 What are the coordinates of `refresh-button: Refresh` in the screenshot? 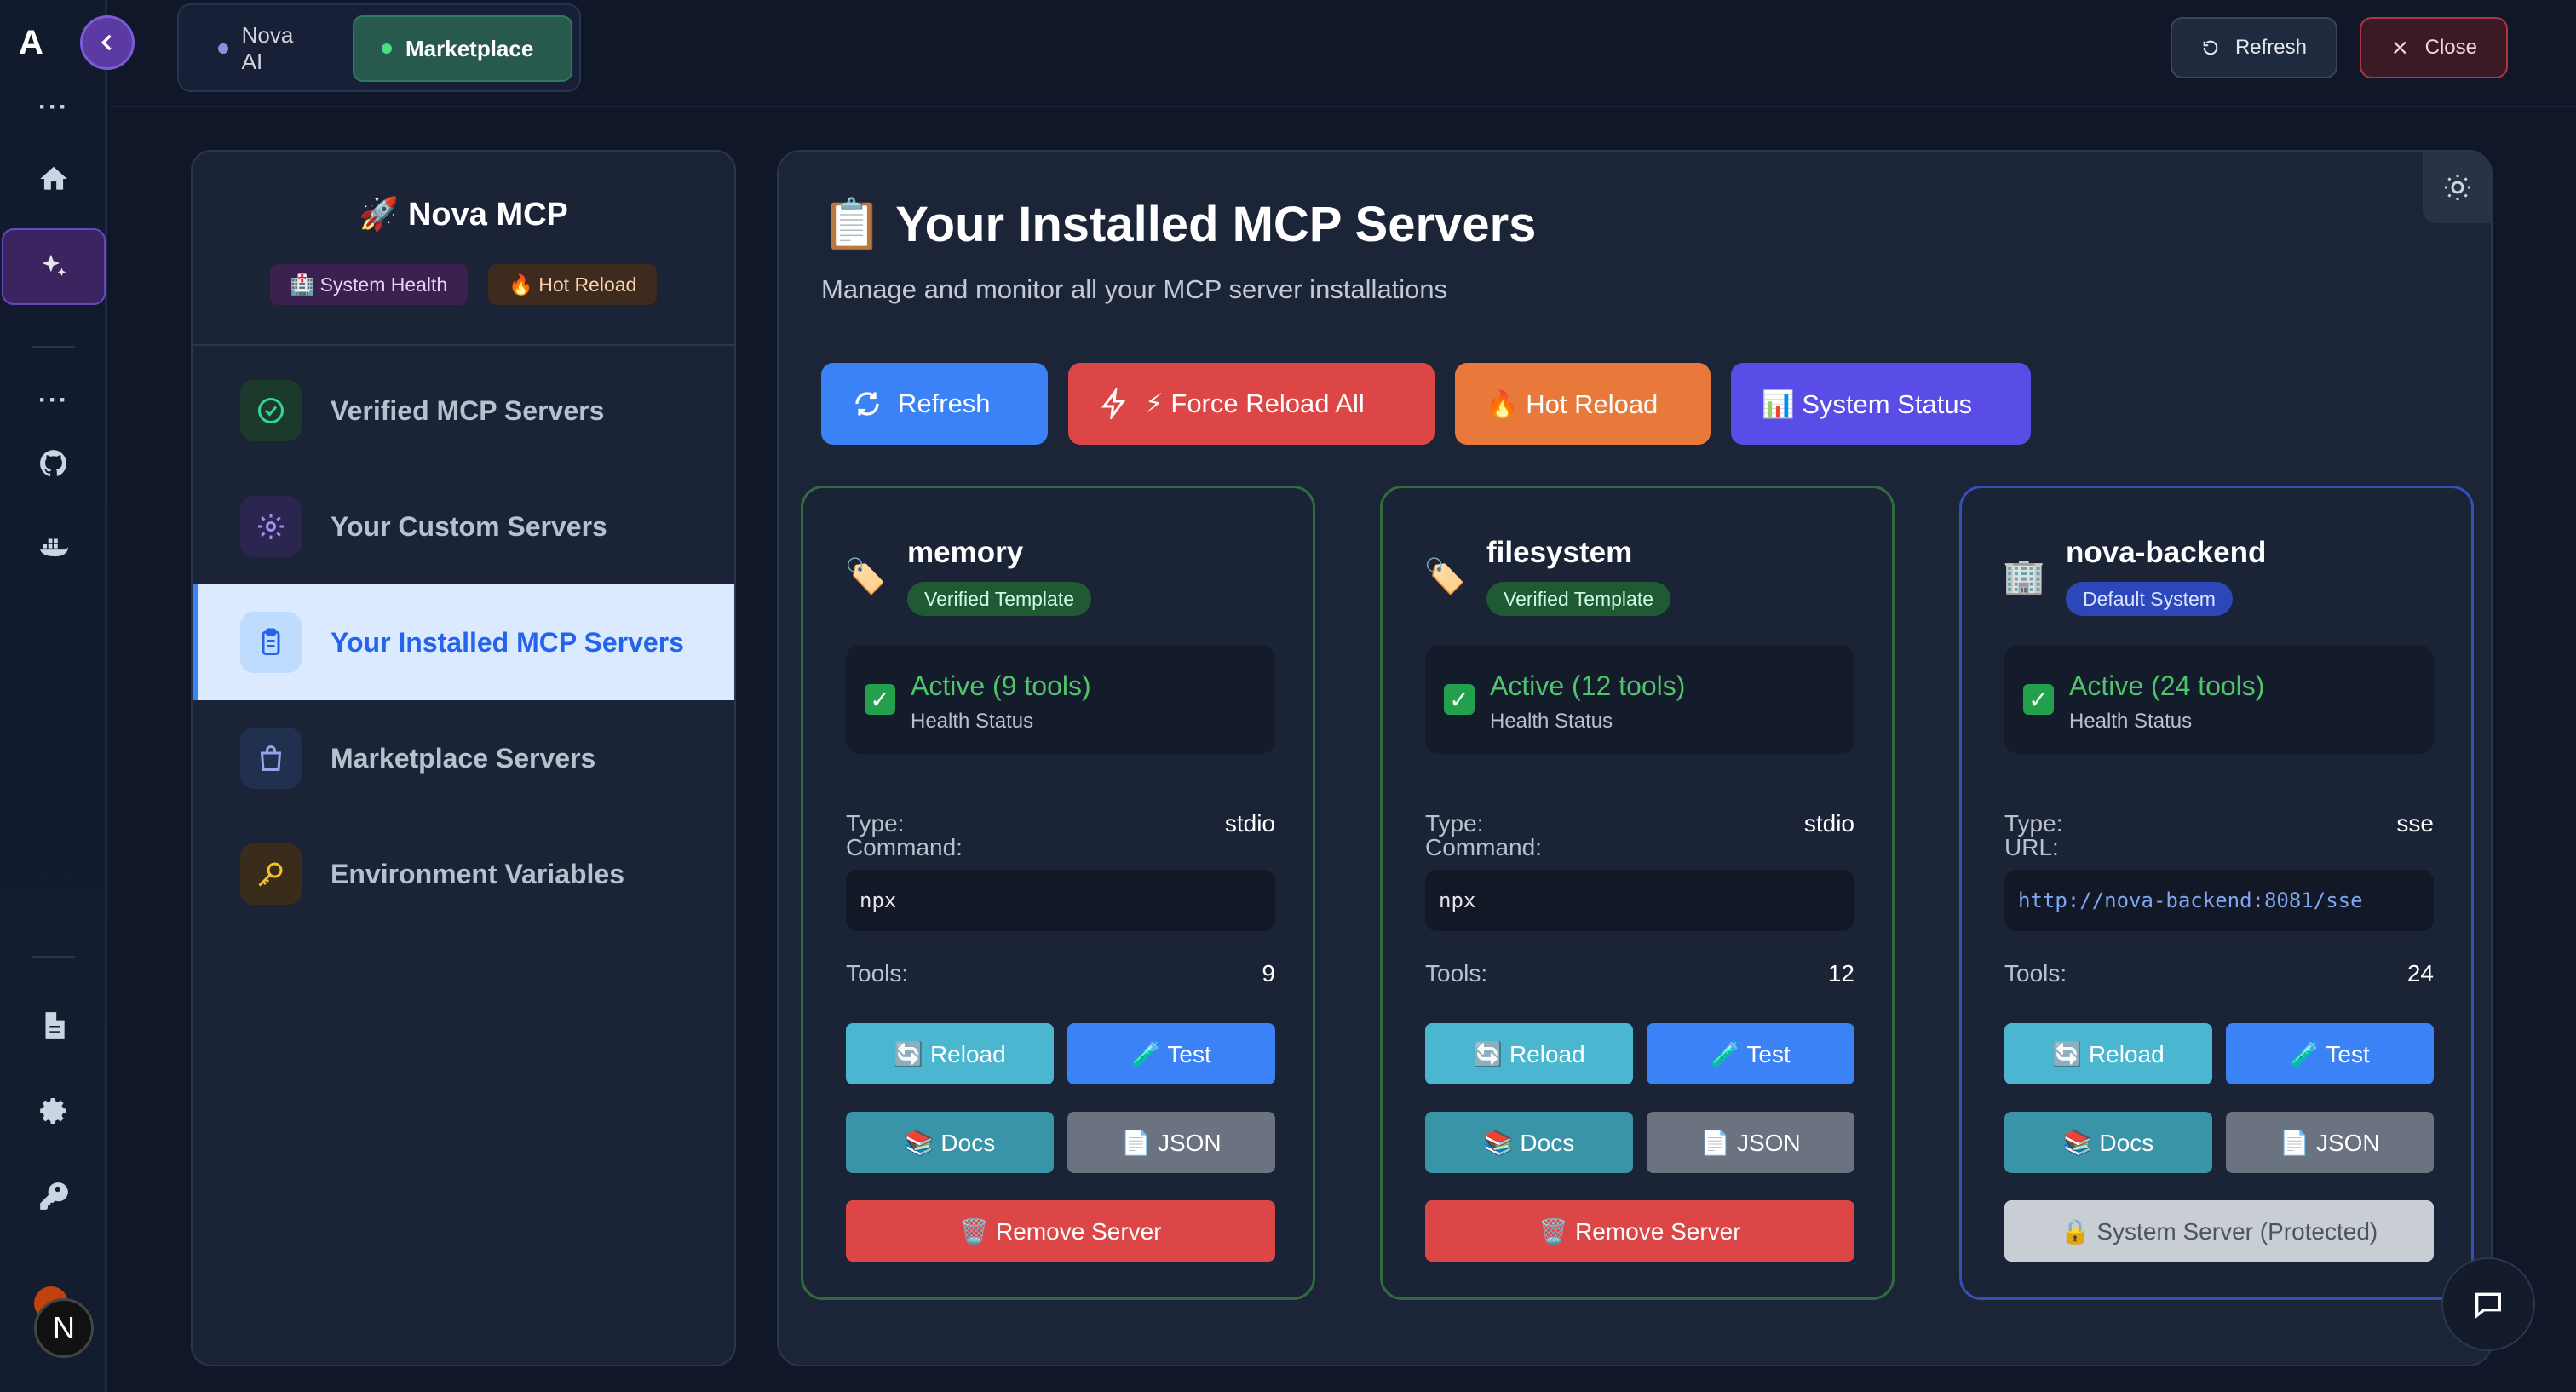 It's located at (935, 404).